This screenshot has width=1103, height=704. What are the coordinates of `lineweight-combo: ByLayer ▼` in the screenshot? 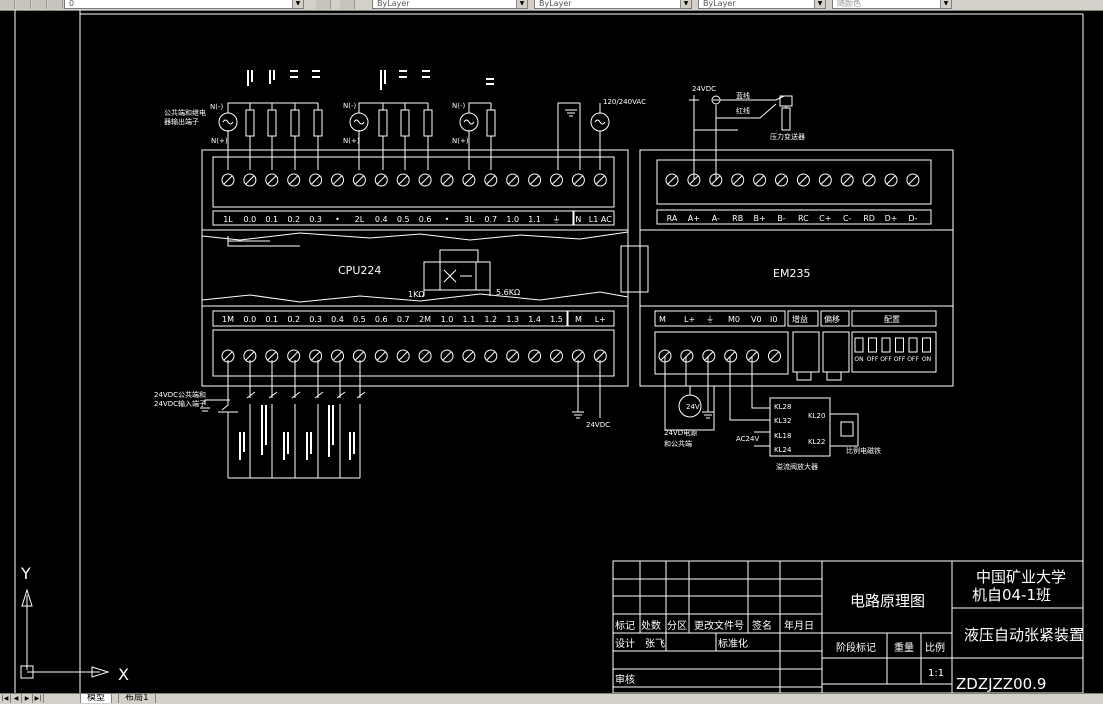 It's located at (762, 4).